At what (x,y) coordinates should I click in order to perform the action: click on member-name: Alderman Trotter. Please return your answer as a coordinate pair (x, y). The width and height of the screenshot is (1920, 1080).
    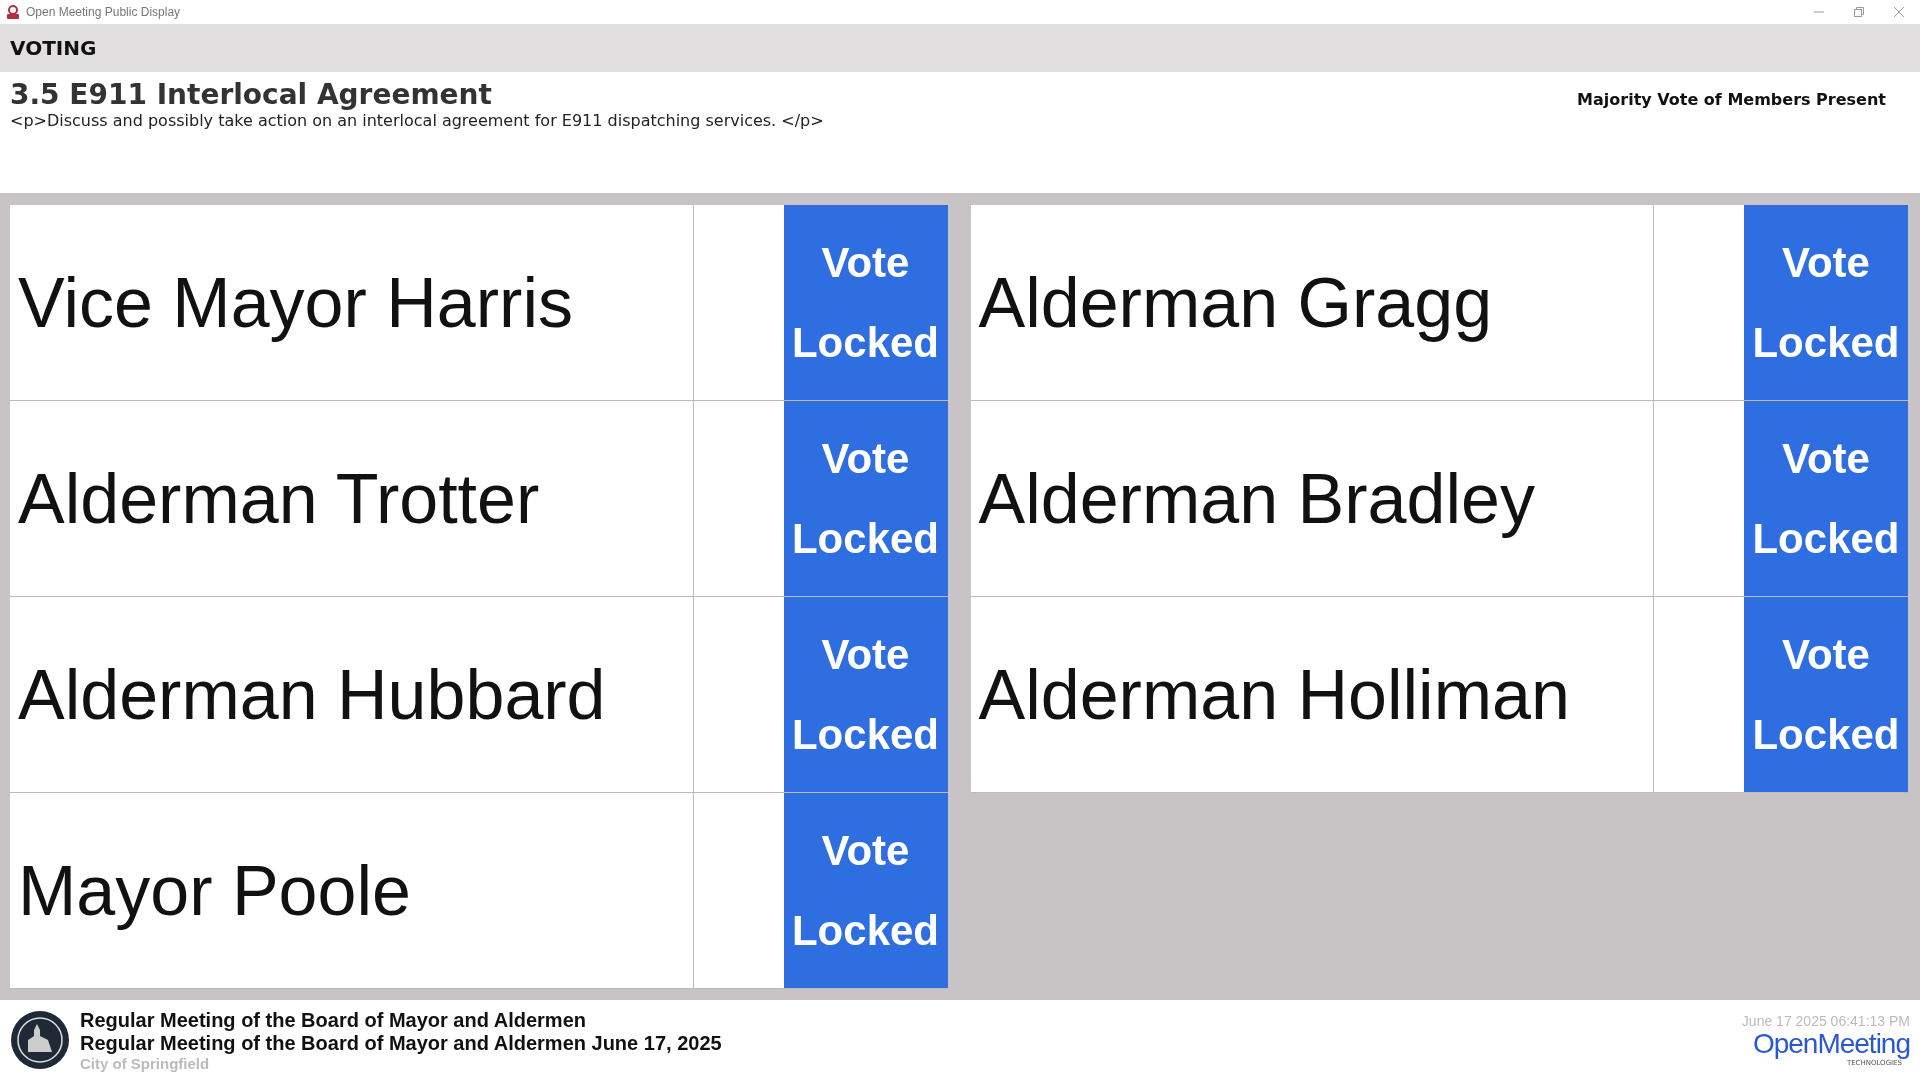
    Looking at the image, I should click on (352, 498).